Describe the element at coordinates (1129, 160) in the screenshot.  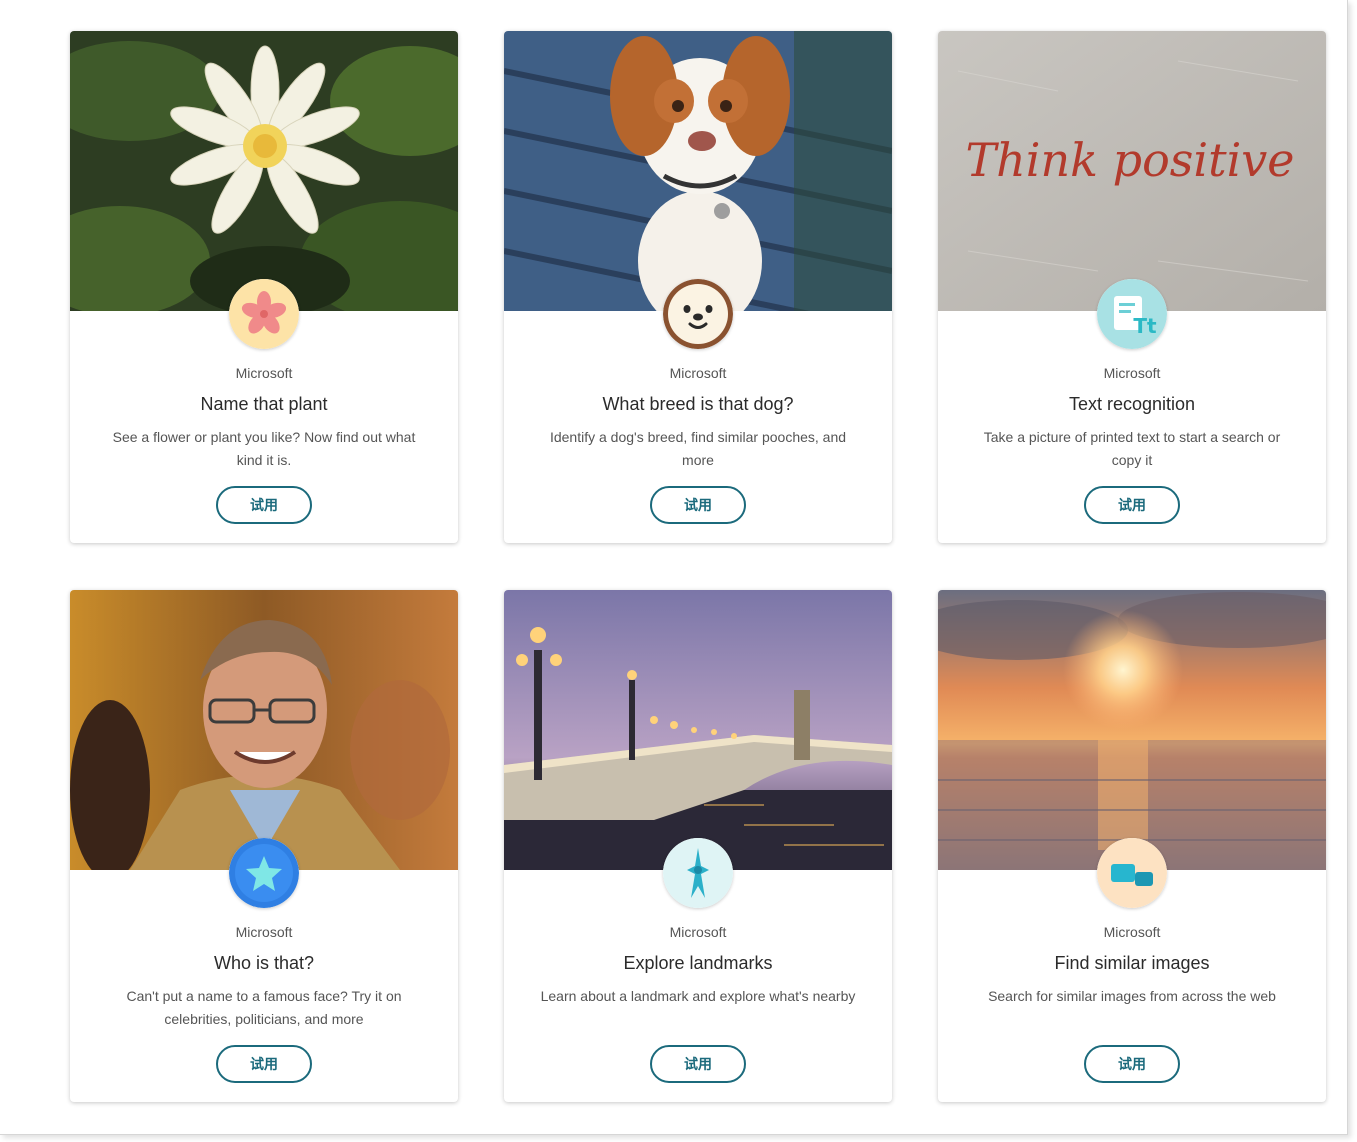
I see `think-positive-text: Think positive` at that location.